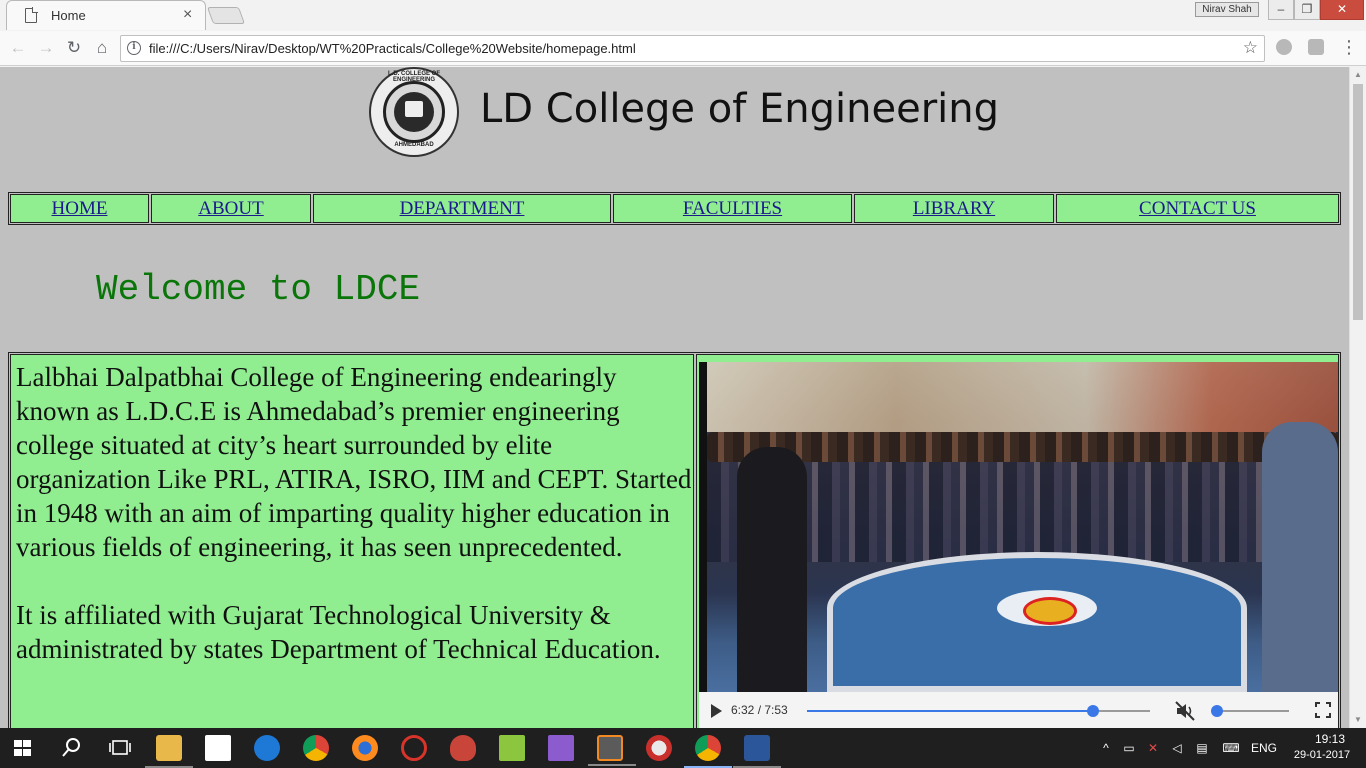  Describe the element at coordinates (659, 748) in the screenshot. I see `paint-icon` at that location.